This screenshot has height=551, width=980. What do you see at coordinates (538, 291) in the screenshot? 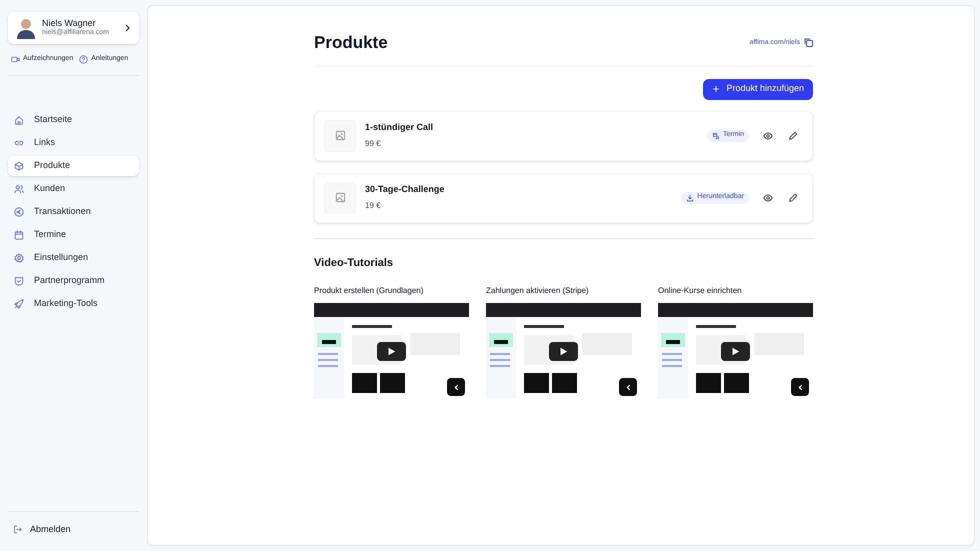
I see `video-title: Zahlungen aktivieren (Stripe)` at bounding box center [538, 291].